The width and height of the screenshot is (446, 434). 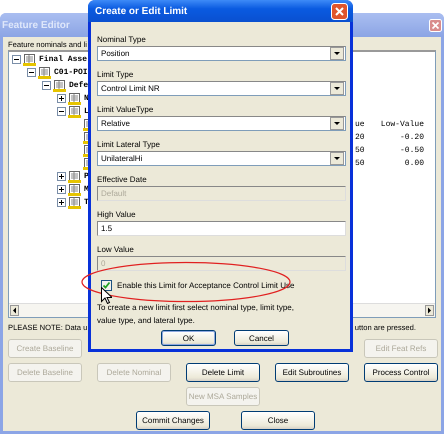 What do you see at coordinates (278, 420) in the screenshot?
I see `button: Close` at bounding box center [278, 420].